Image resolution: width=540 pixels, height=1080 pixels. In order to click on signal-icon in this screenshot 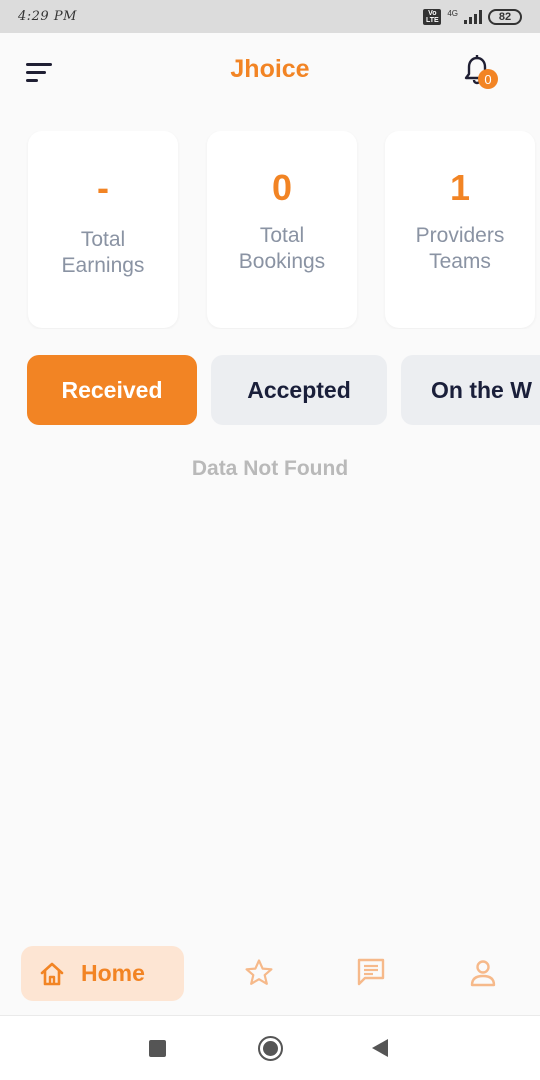, I will do `click(473, 16)`.